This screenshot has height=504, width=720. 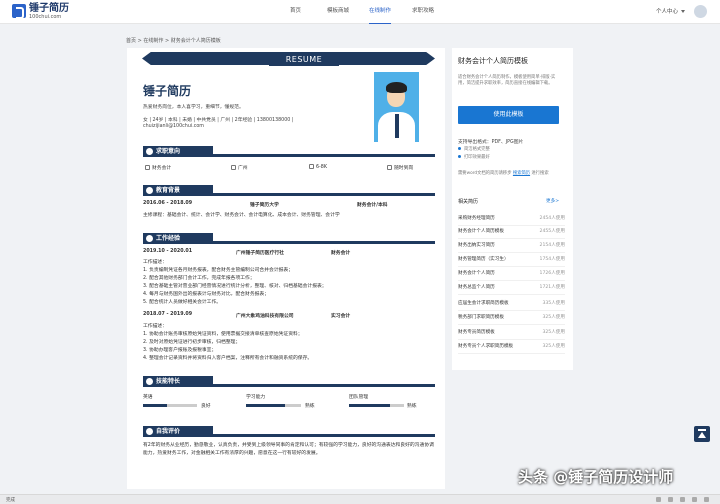 What do you see at coordinates (167, 91) in the screenshot?
I see `resume-name: 锤子简历` at bounding box center [167, 91].